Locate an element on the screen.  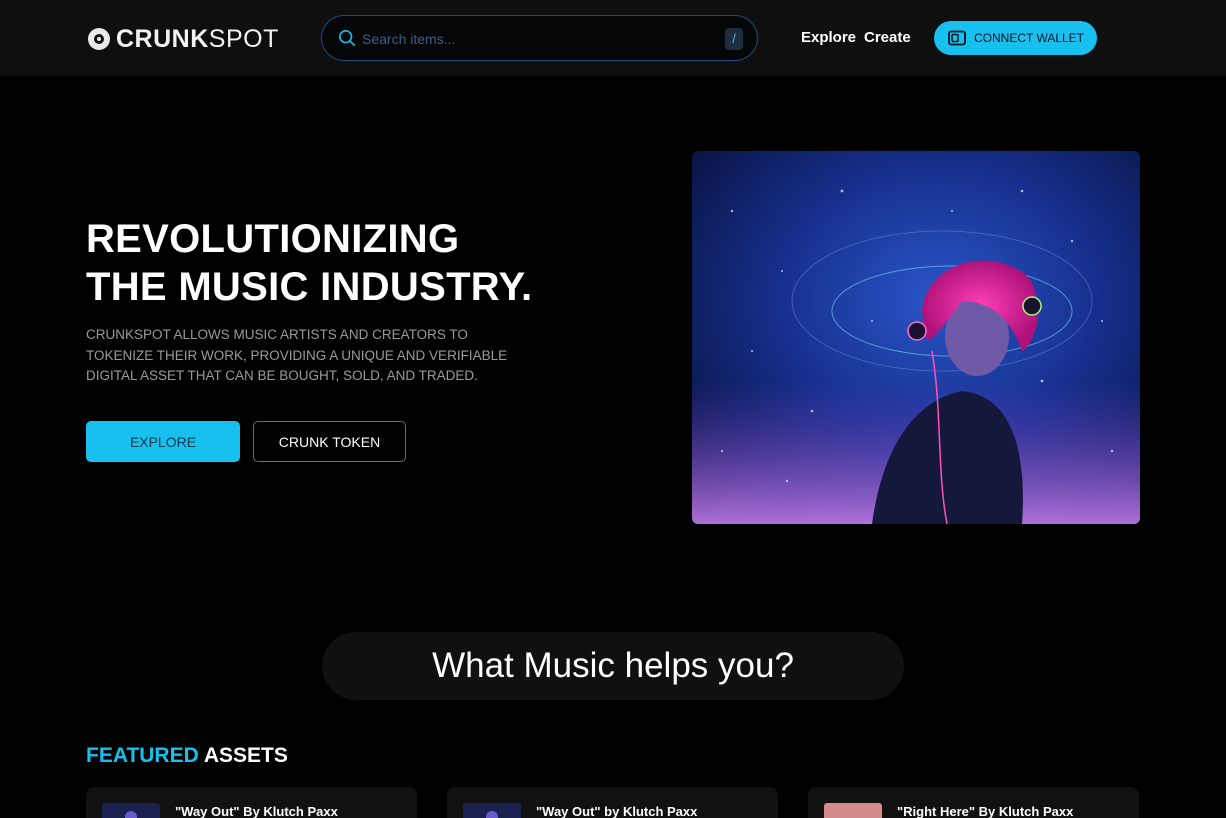
search-input is located at coordinates (537, 39).